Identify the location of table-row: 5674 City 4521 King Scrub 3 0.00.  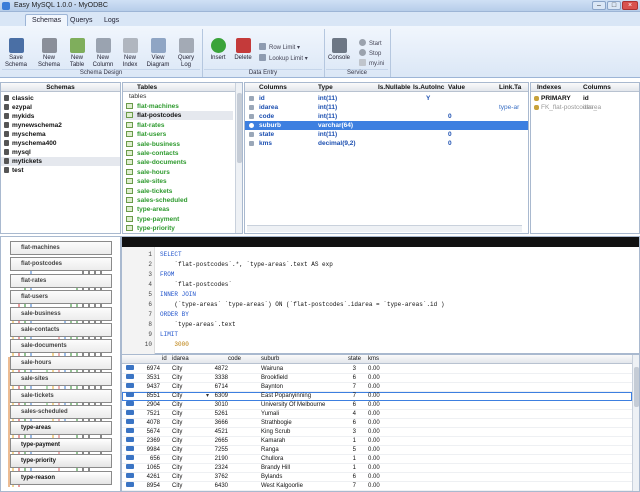
(377, 432).